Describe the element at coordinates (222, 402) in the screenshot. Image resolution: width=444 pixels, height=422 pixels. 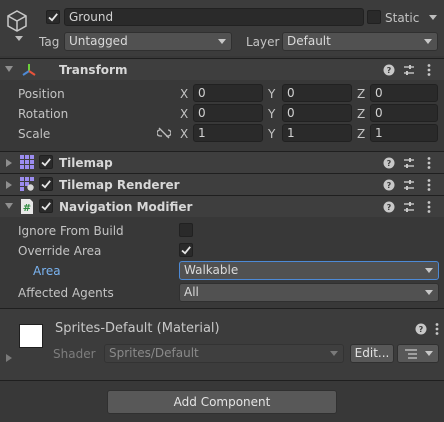
I see `add-component-button: Add Component` at that location.